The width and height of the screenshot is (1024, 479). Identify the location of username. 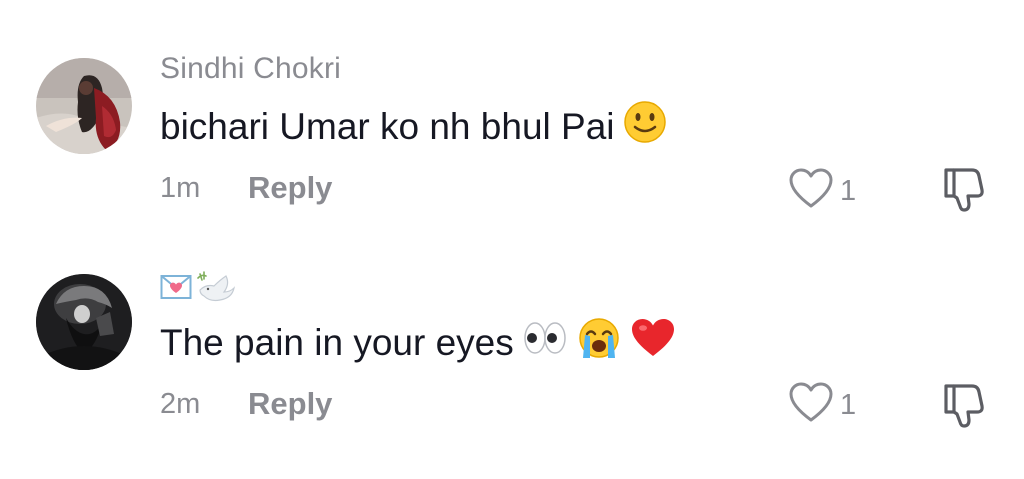
(198, 289).